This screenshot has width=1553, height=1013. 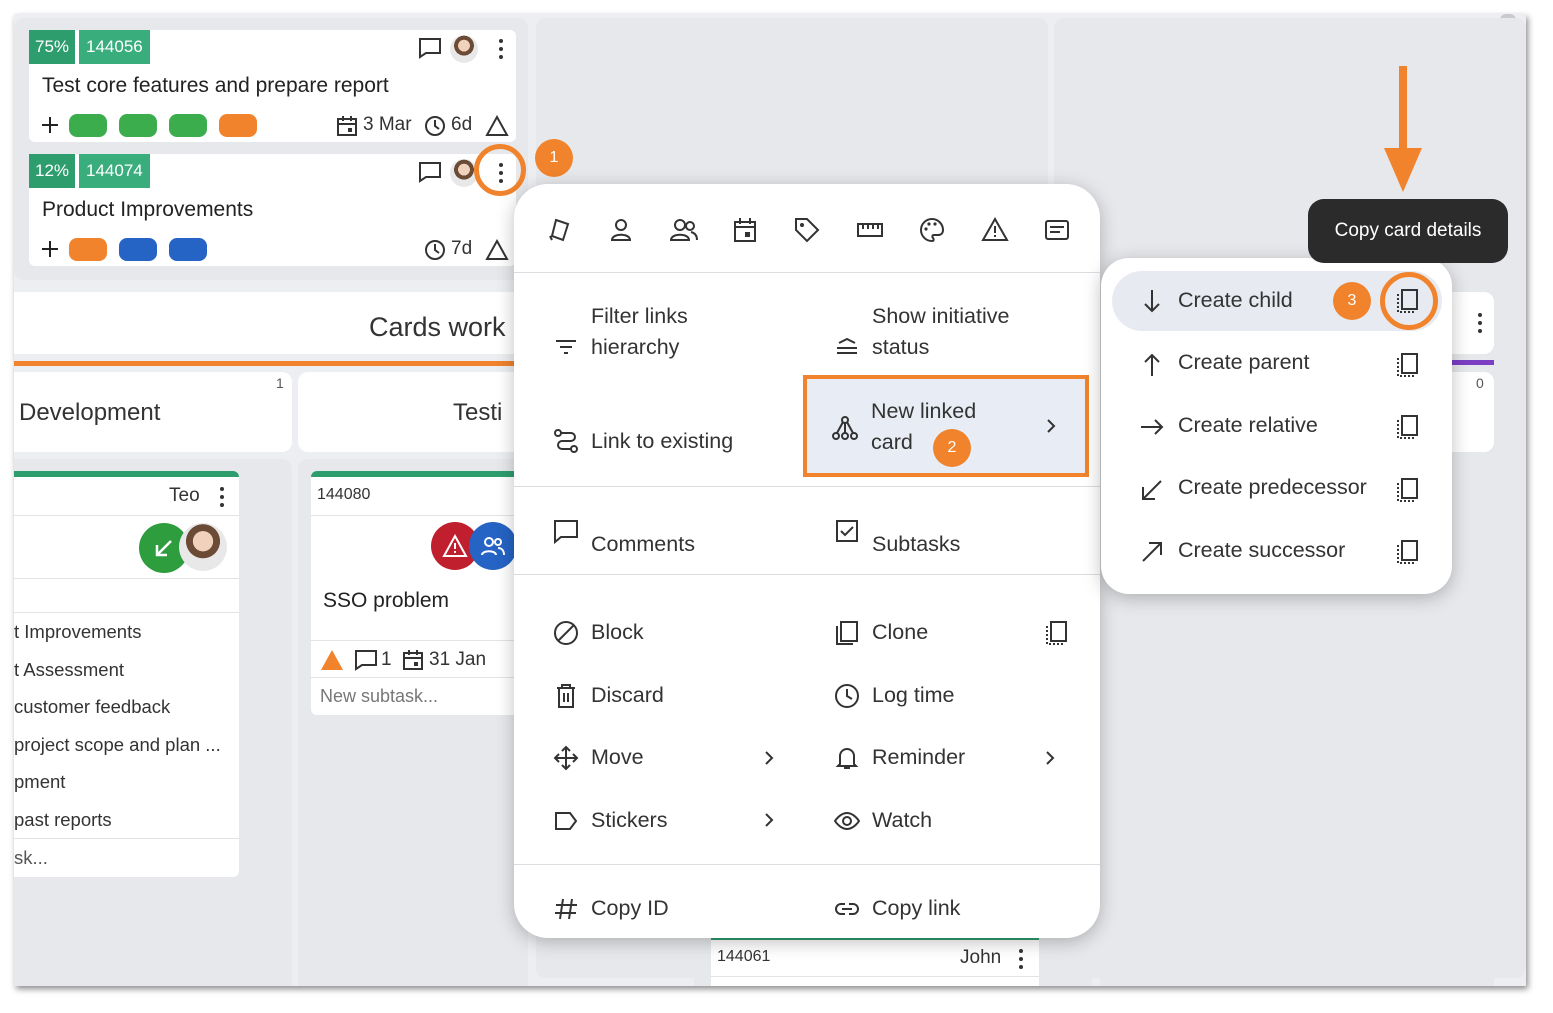 What do you see at coordinates (1152, 301) in the screenshot?
I see `arrow-down-icon` at bounding box center [1152, 301].